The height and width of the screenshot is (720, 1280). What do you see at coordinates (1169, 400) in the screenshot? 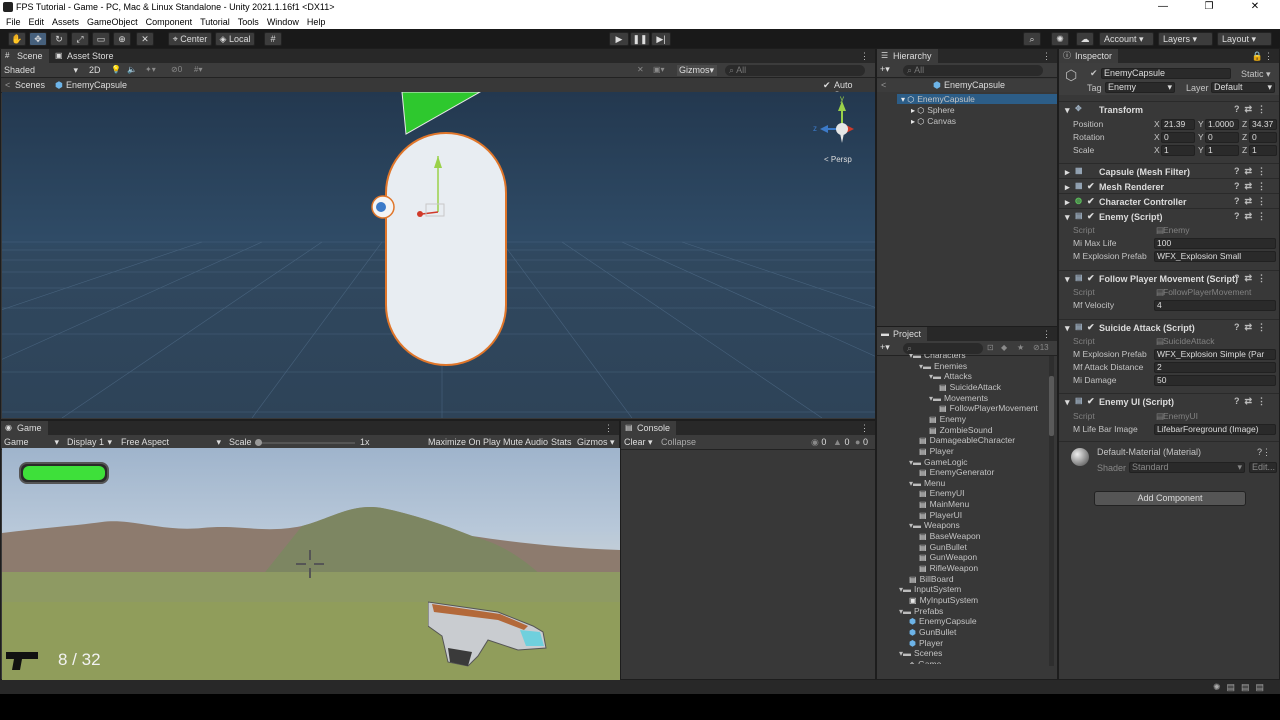
I see `enemy-ui-component-header: ▾ ▤ ✔ Enemy UI (Script) ?⇄⋮` at bounding box center [1169, 400].